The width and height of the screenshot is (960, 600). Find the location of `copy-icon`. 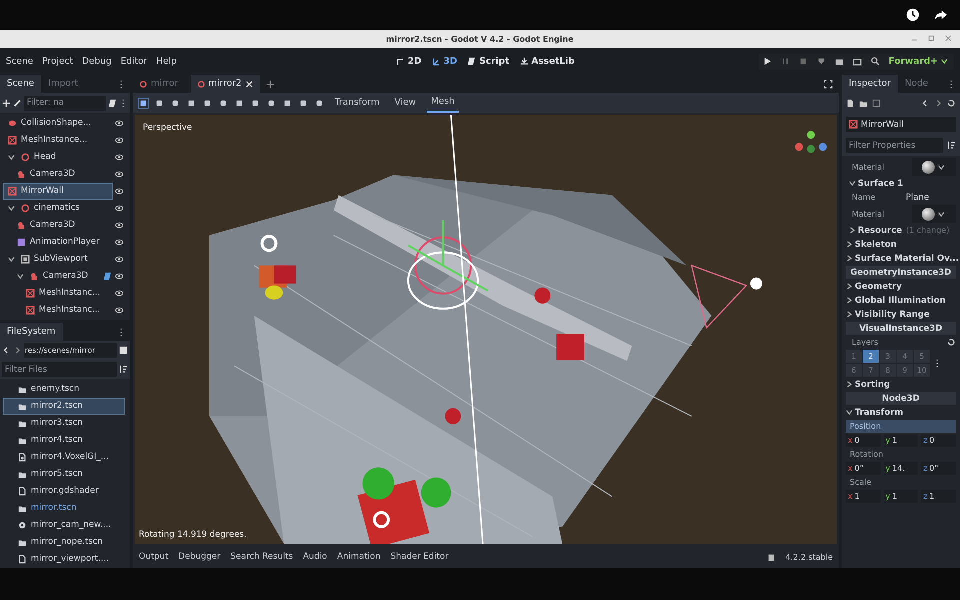

copy-icon is located at coordinates (771, 557).